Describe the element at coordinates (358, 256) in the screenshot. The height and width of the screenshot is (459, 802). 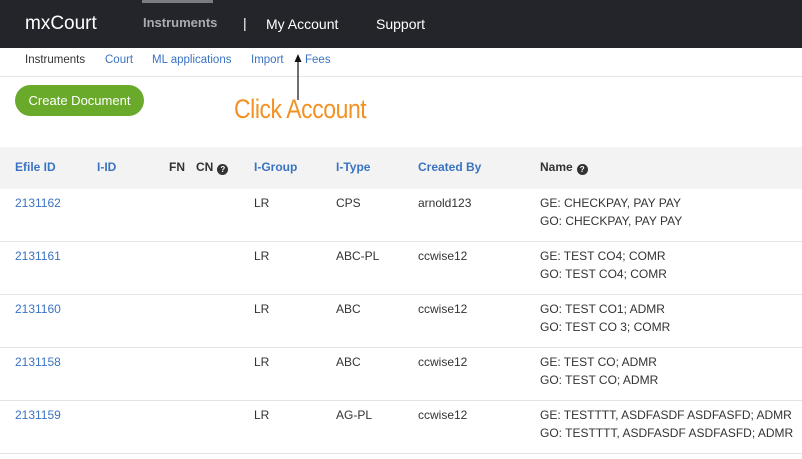
I see `cell-i-type: ABC-PL` at that location.